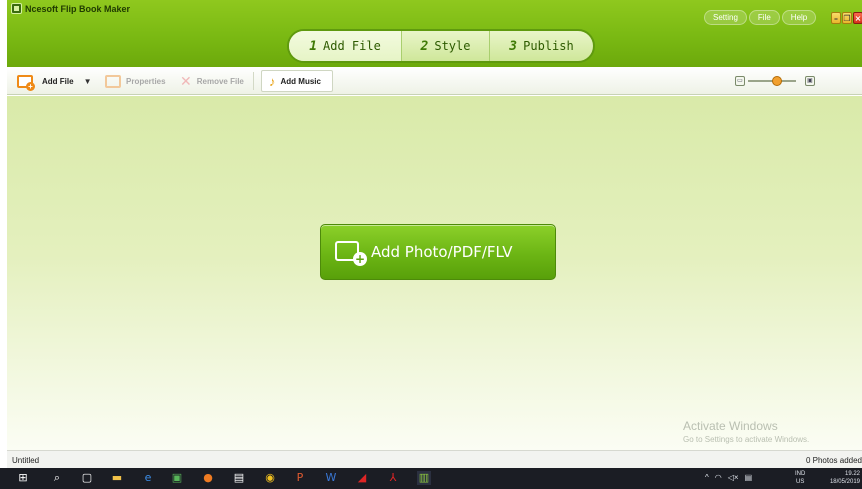 The height and width of the screenshot is (489, 862). Describe the element at coordinates (26, 82) in the screenshot. I see `add-file-icon` at that location.